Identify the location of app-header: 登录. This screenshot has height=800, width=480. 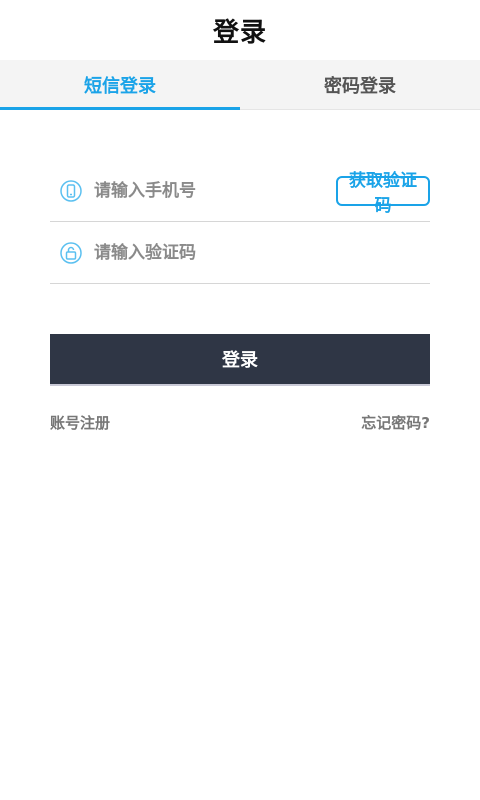
(240, 30).